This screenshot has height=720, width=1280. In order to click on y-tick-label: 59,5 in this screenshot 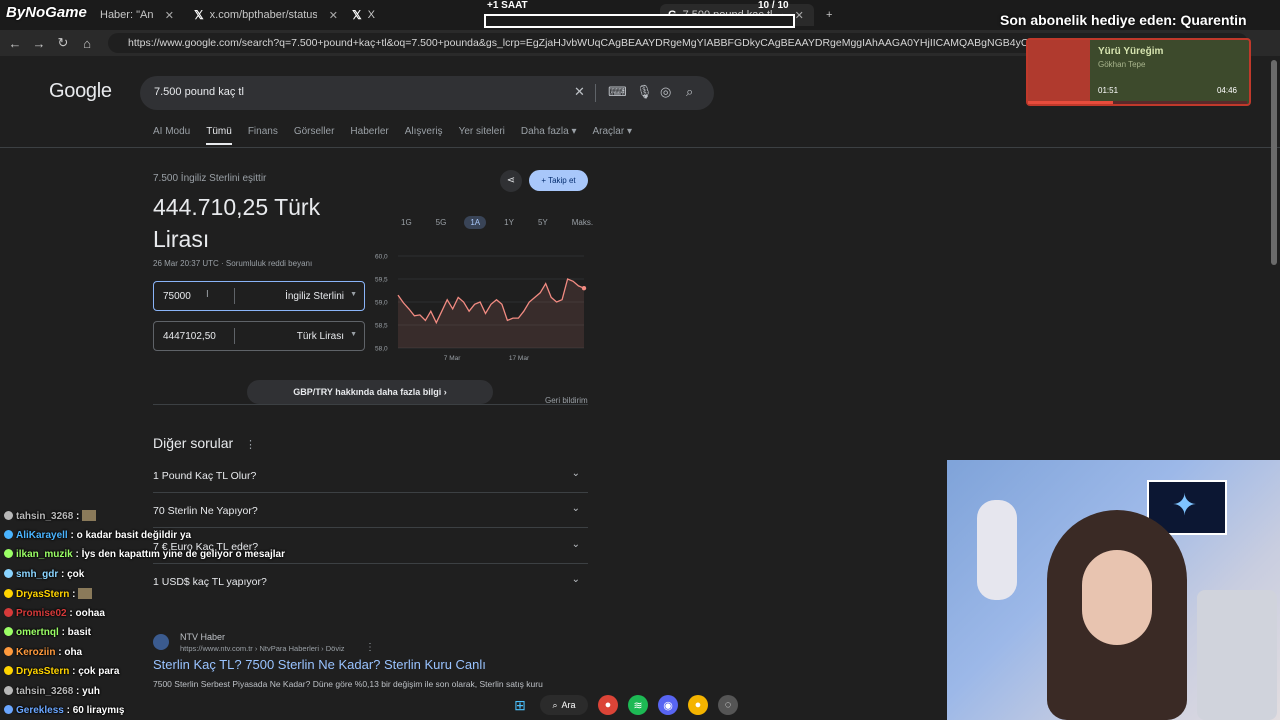, I will do `click(381, 280)`.